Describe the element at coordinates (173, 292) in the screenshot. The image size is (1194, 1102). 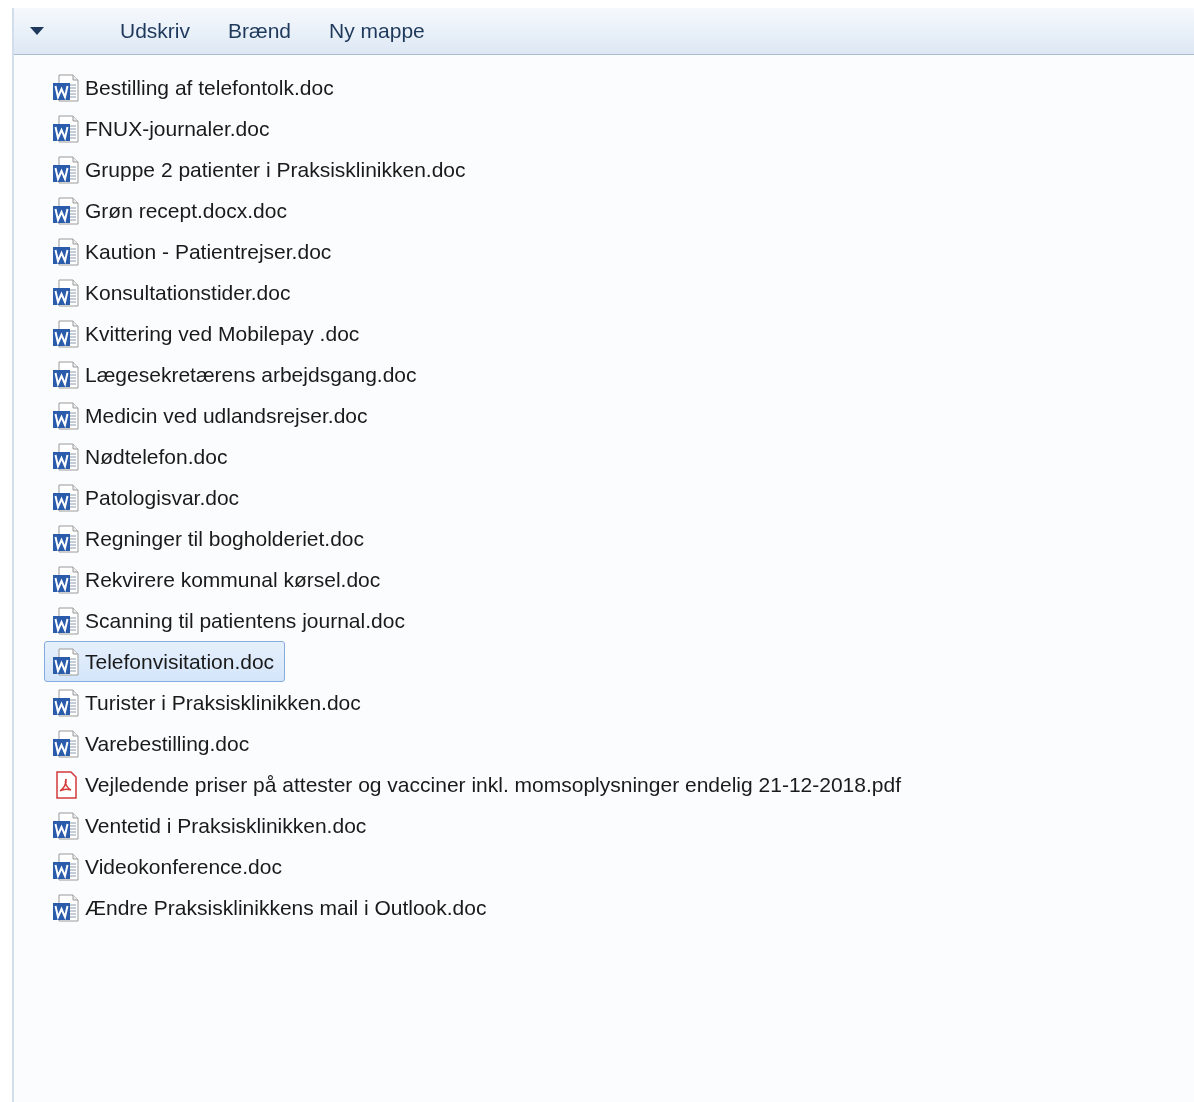
I see `file-item: Konsultationstider.doc` at that location.